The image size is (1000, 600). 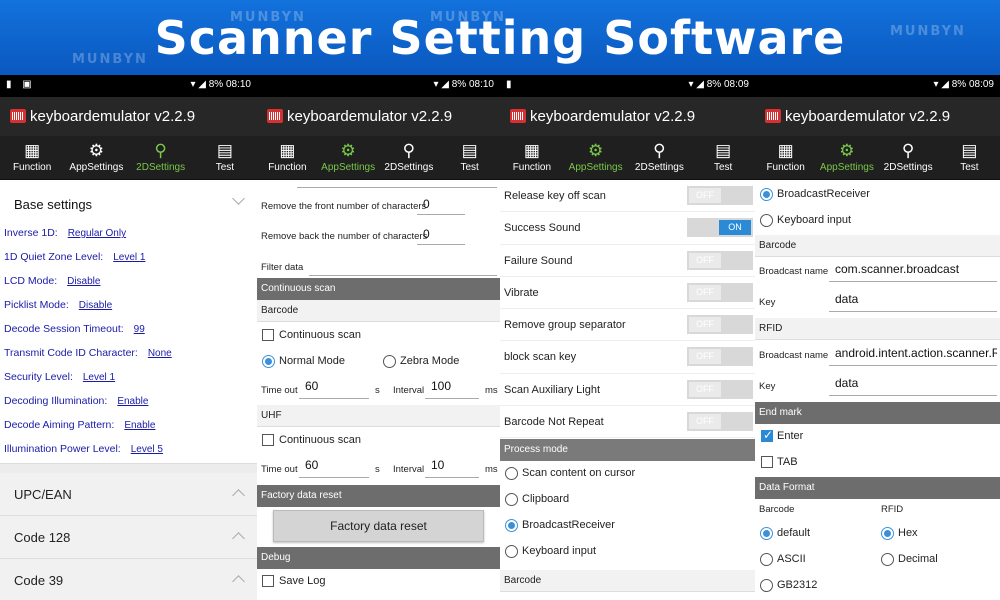 What do you see at coordinates (378, 558) in the screenshot?
I see `debug-header: Debug` at bounding box center [378, 558].